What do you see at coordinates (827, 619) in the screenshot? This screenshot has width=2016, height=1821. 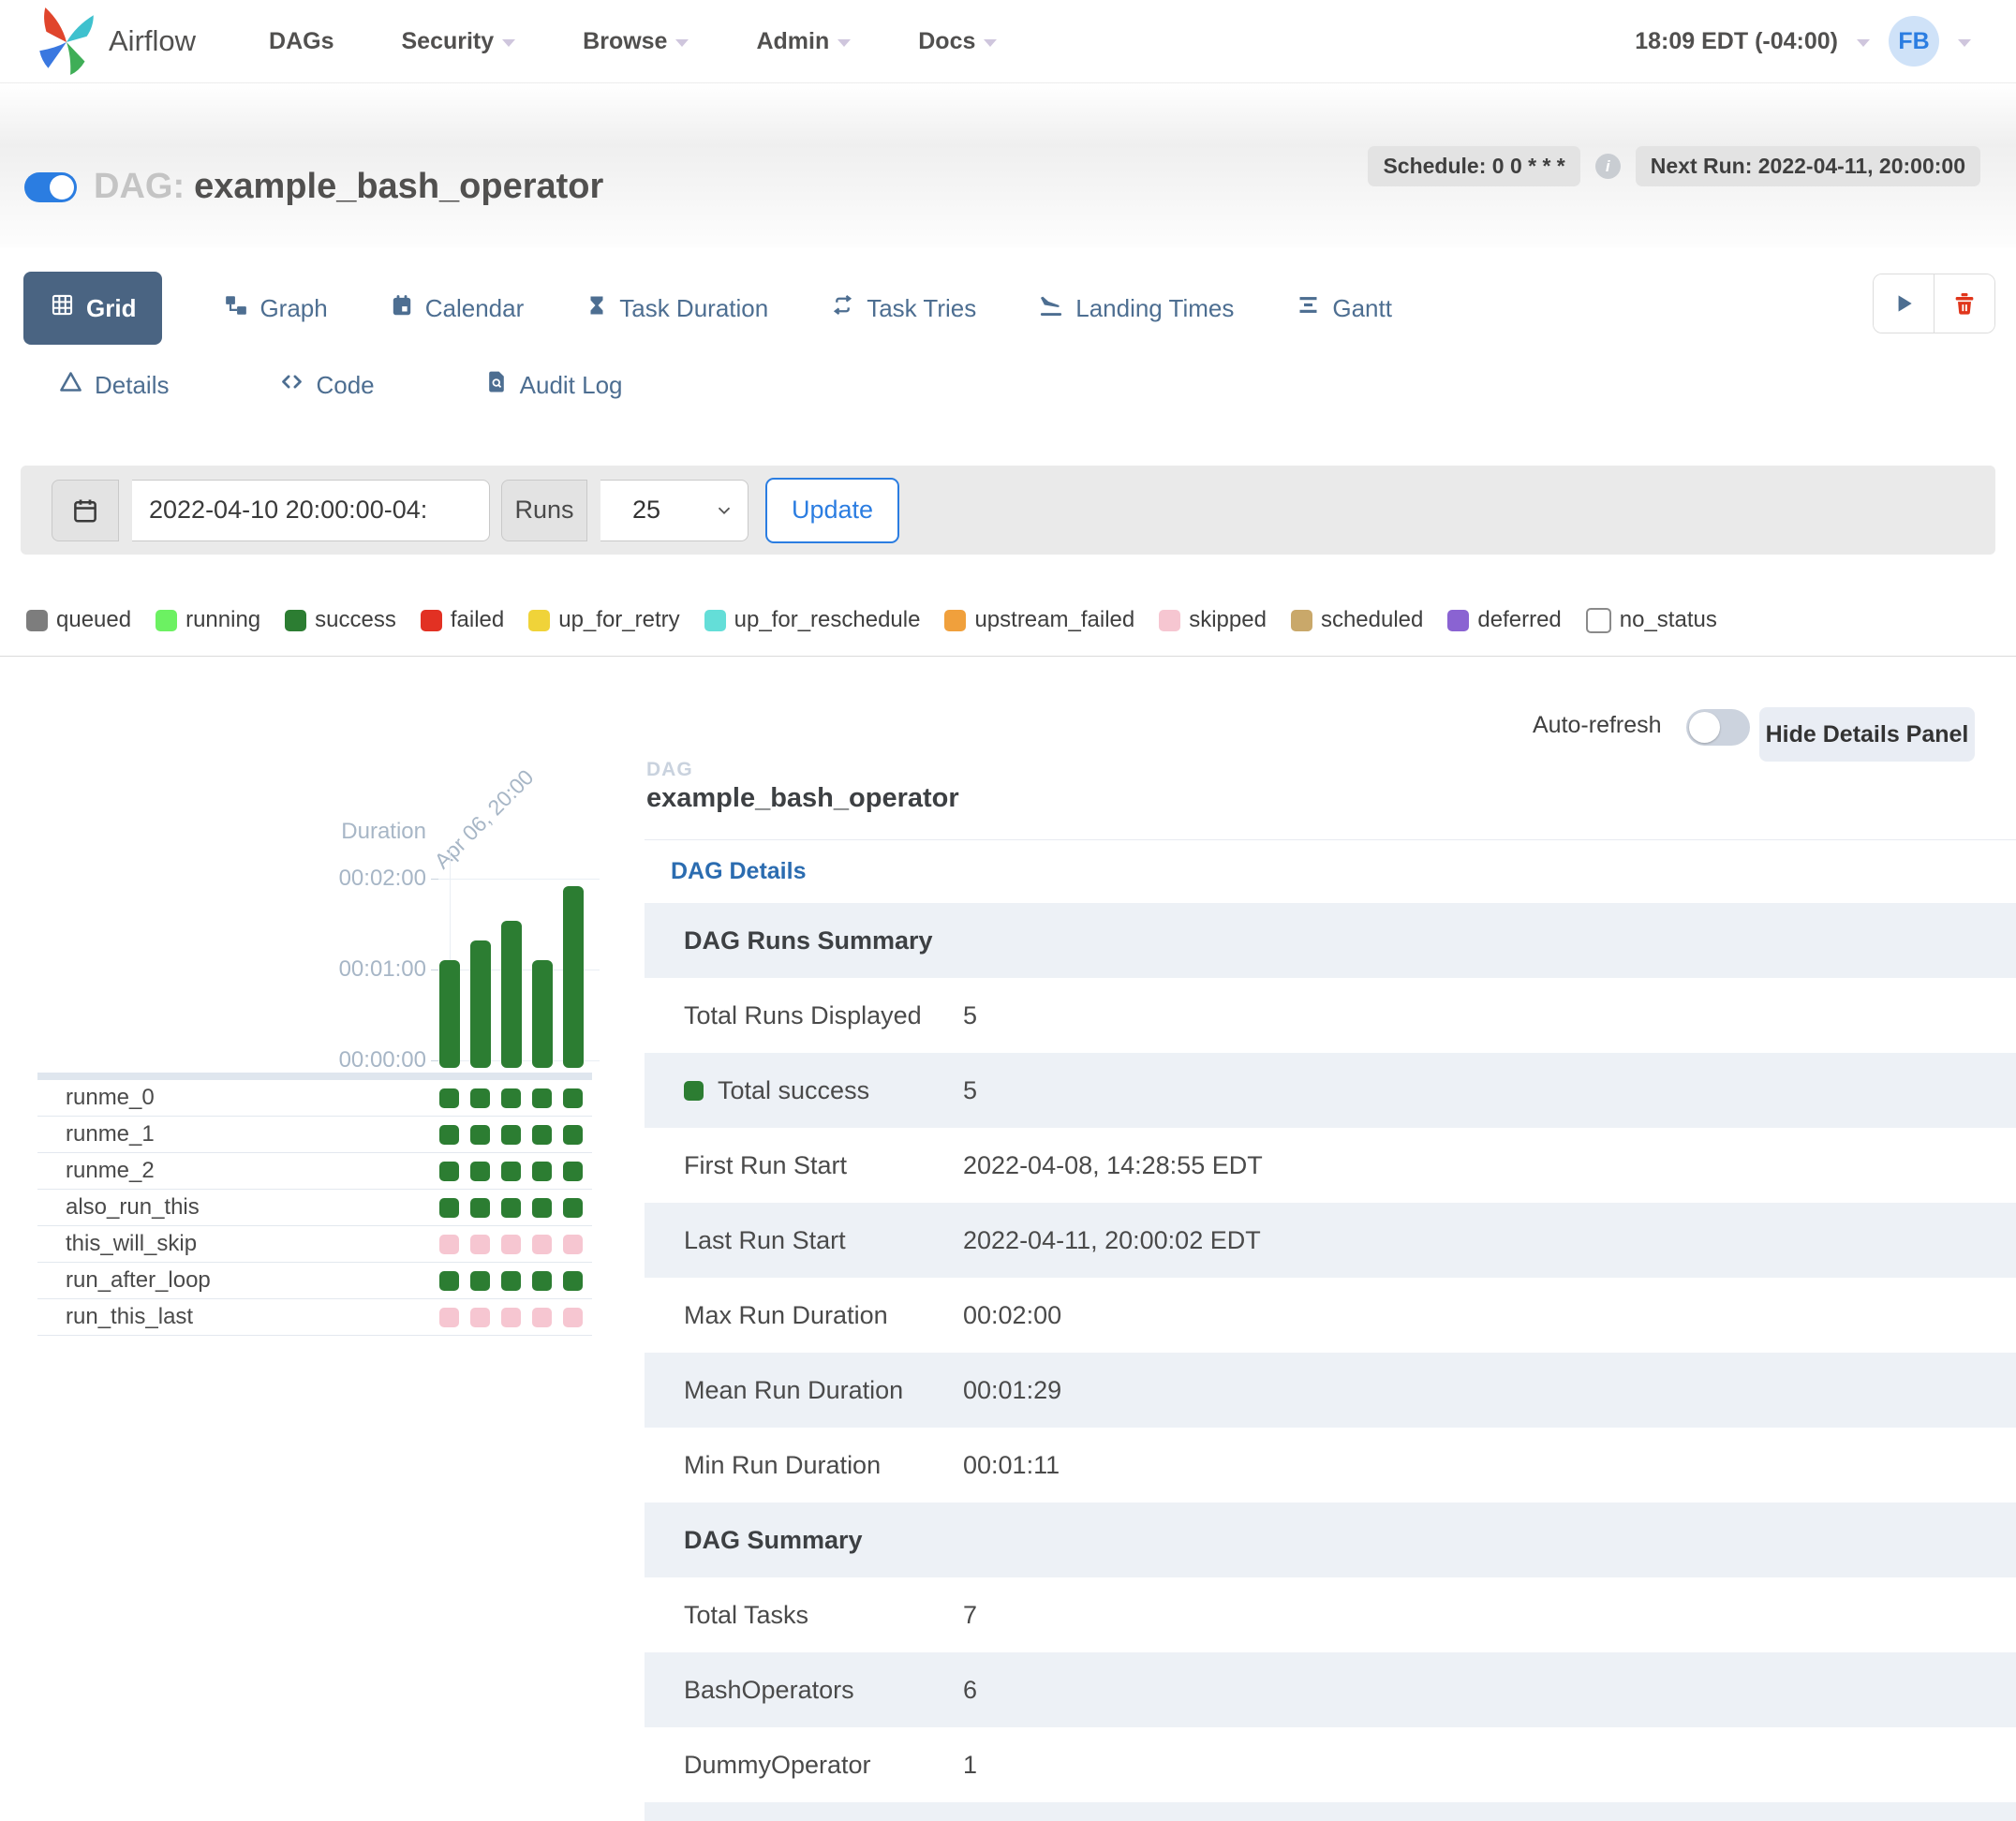 I see `legend-label: up_for_reschedule` at bounding box center [827, 619].